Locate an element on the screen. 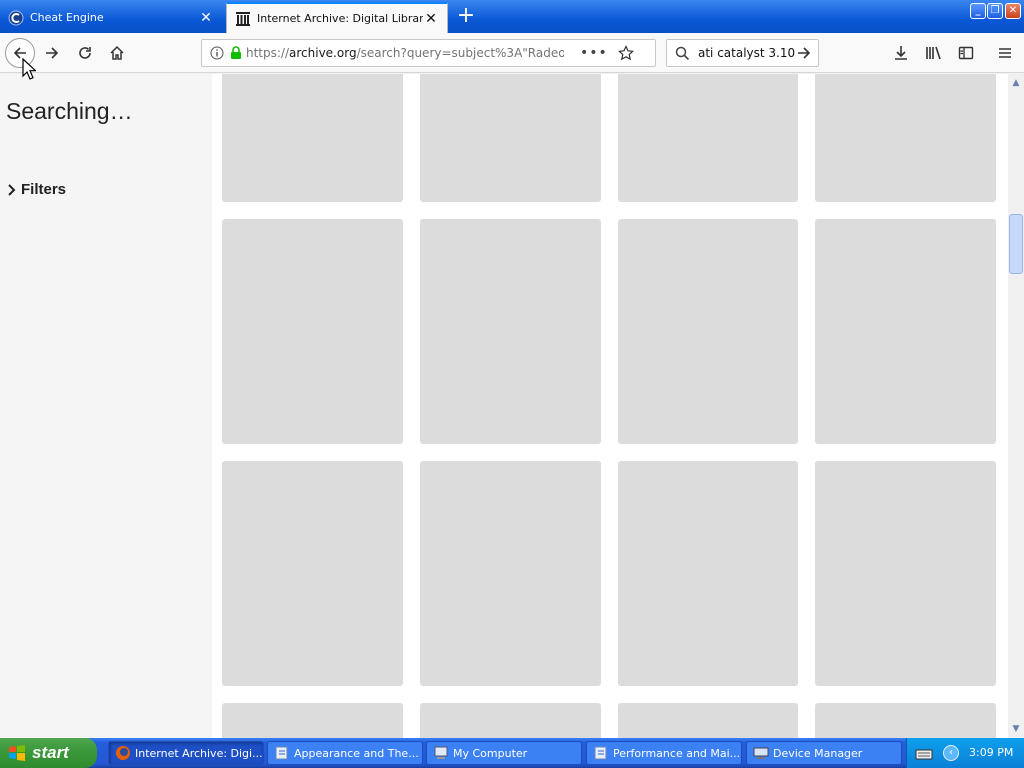 The image size is (1024, 768). restore-button: ❐ is located at coordinates (995, 11).